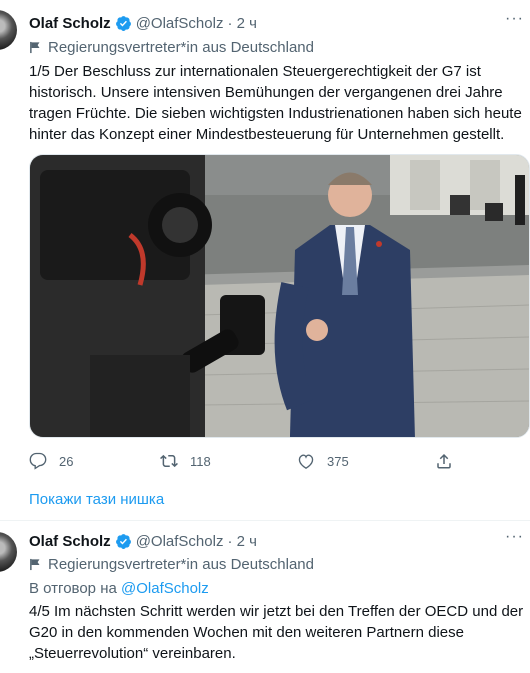 The width and height of the screenshot is (530, 673). I want to click on reply-button: 26, so click(51, 461).